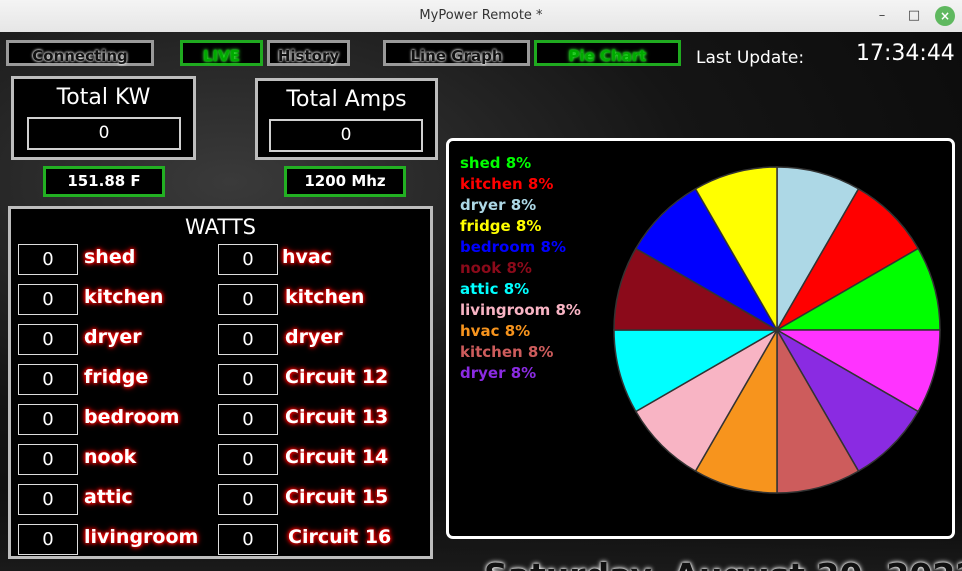 The image size is (962, 571). What do you see at coordinates (882, 16) in the screenshot?
I see `minimize-icon: –` at bounding box center [882, 16].